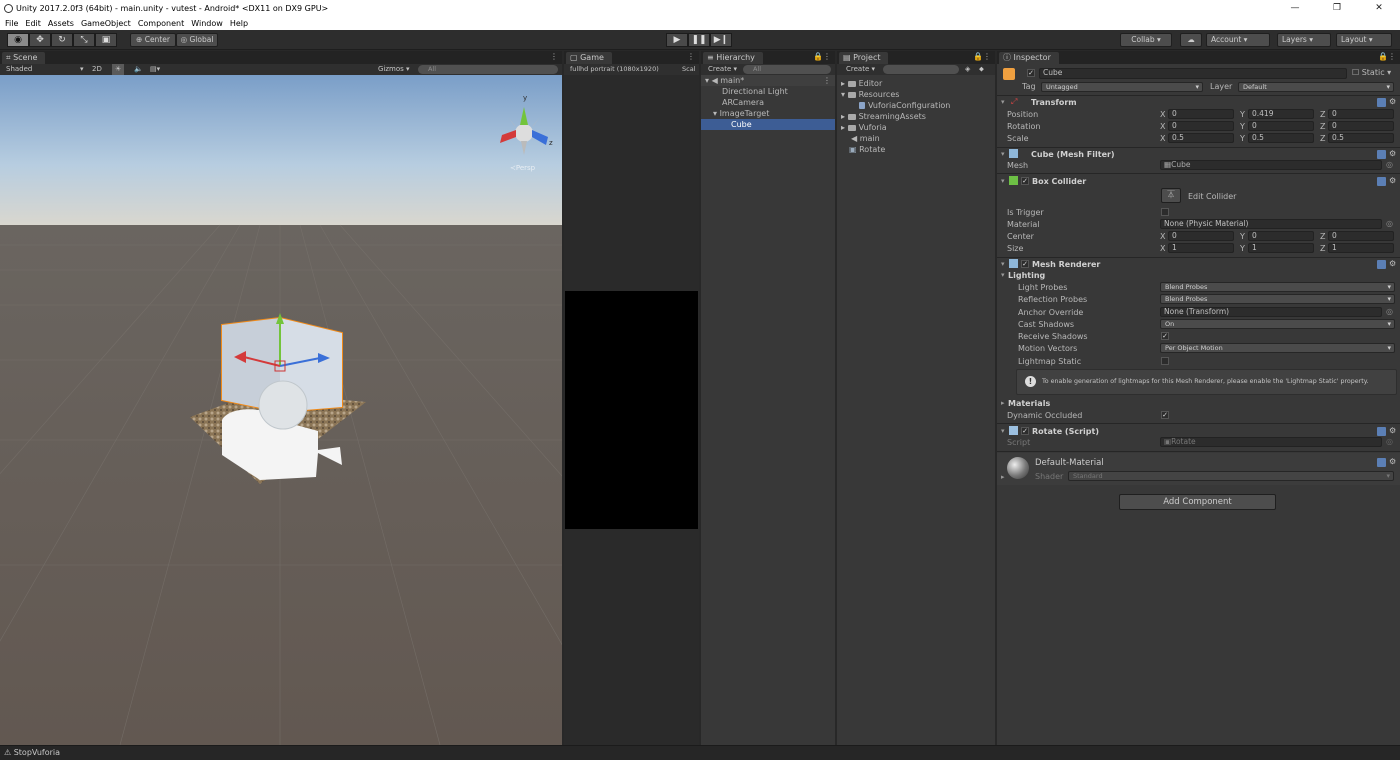 This screenshot has width=1400, height=760. Describe the element at coordinates (1191, 40) in the screenshot. I see `cloud-icon: ☁` at that location.